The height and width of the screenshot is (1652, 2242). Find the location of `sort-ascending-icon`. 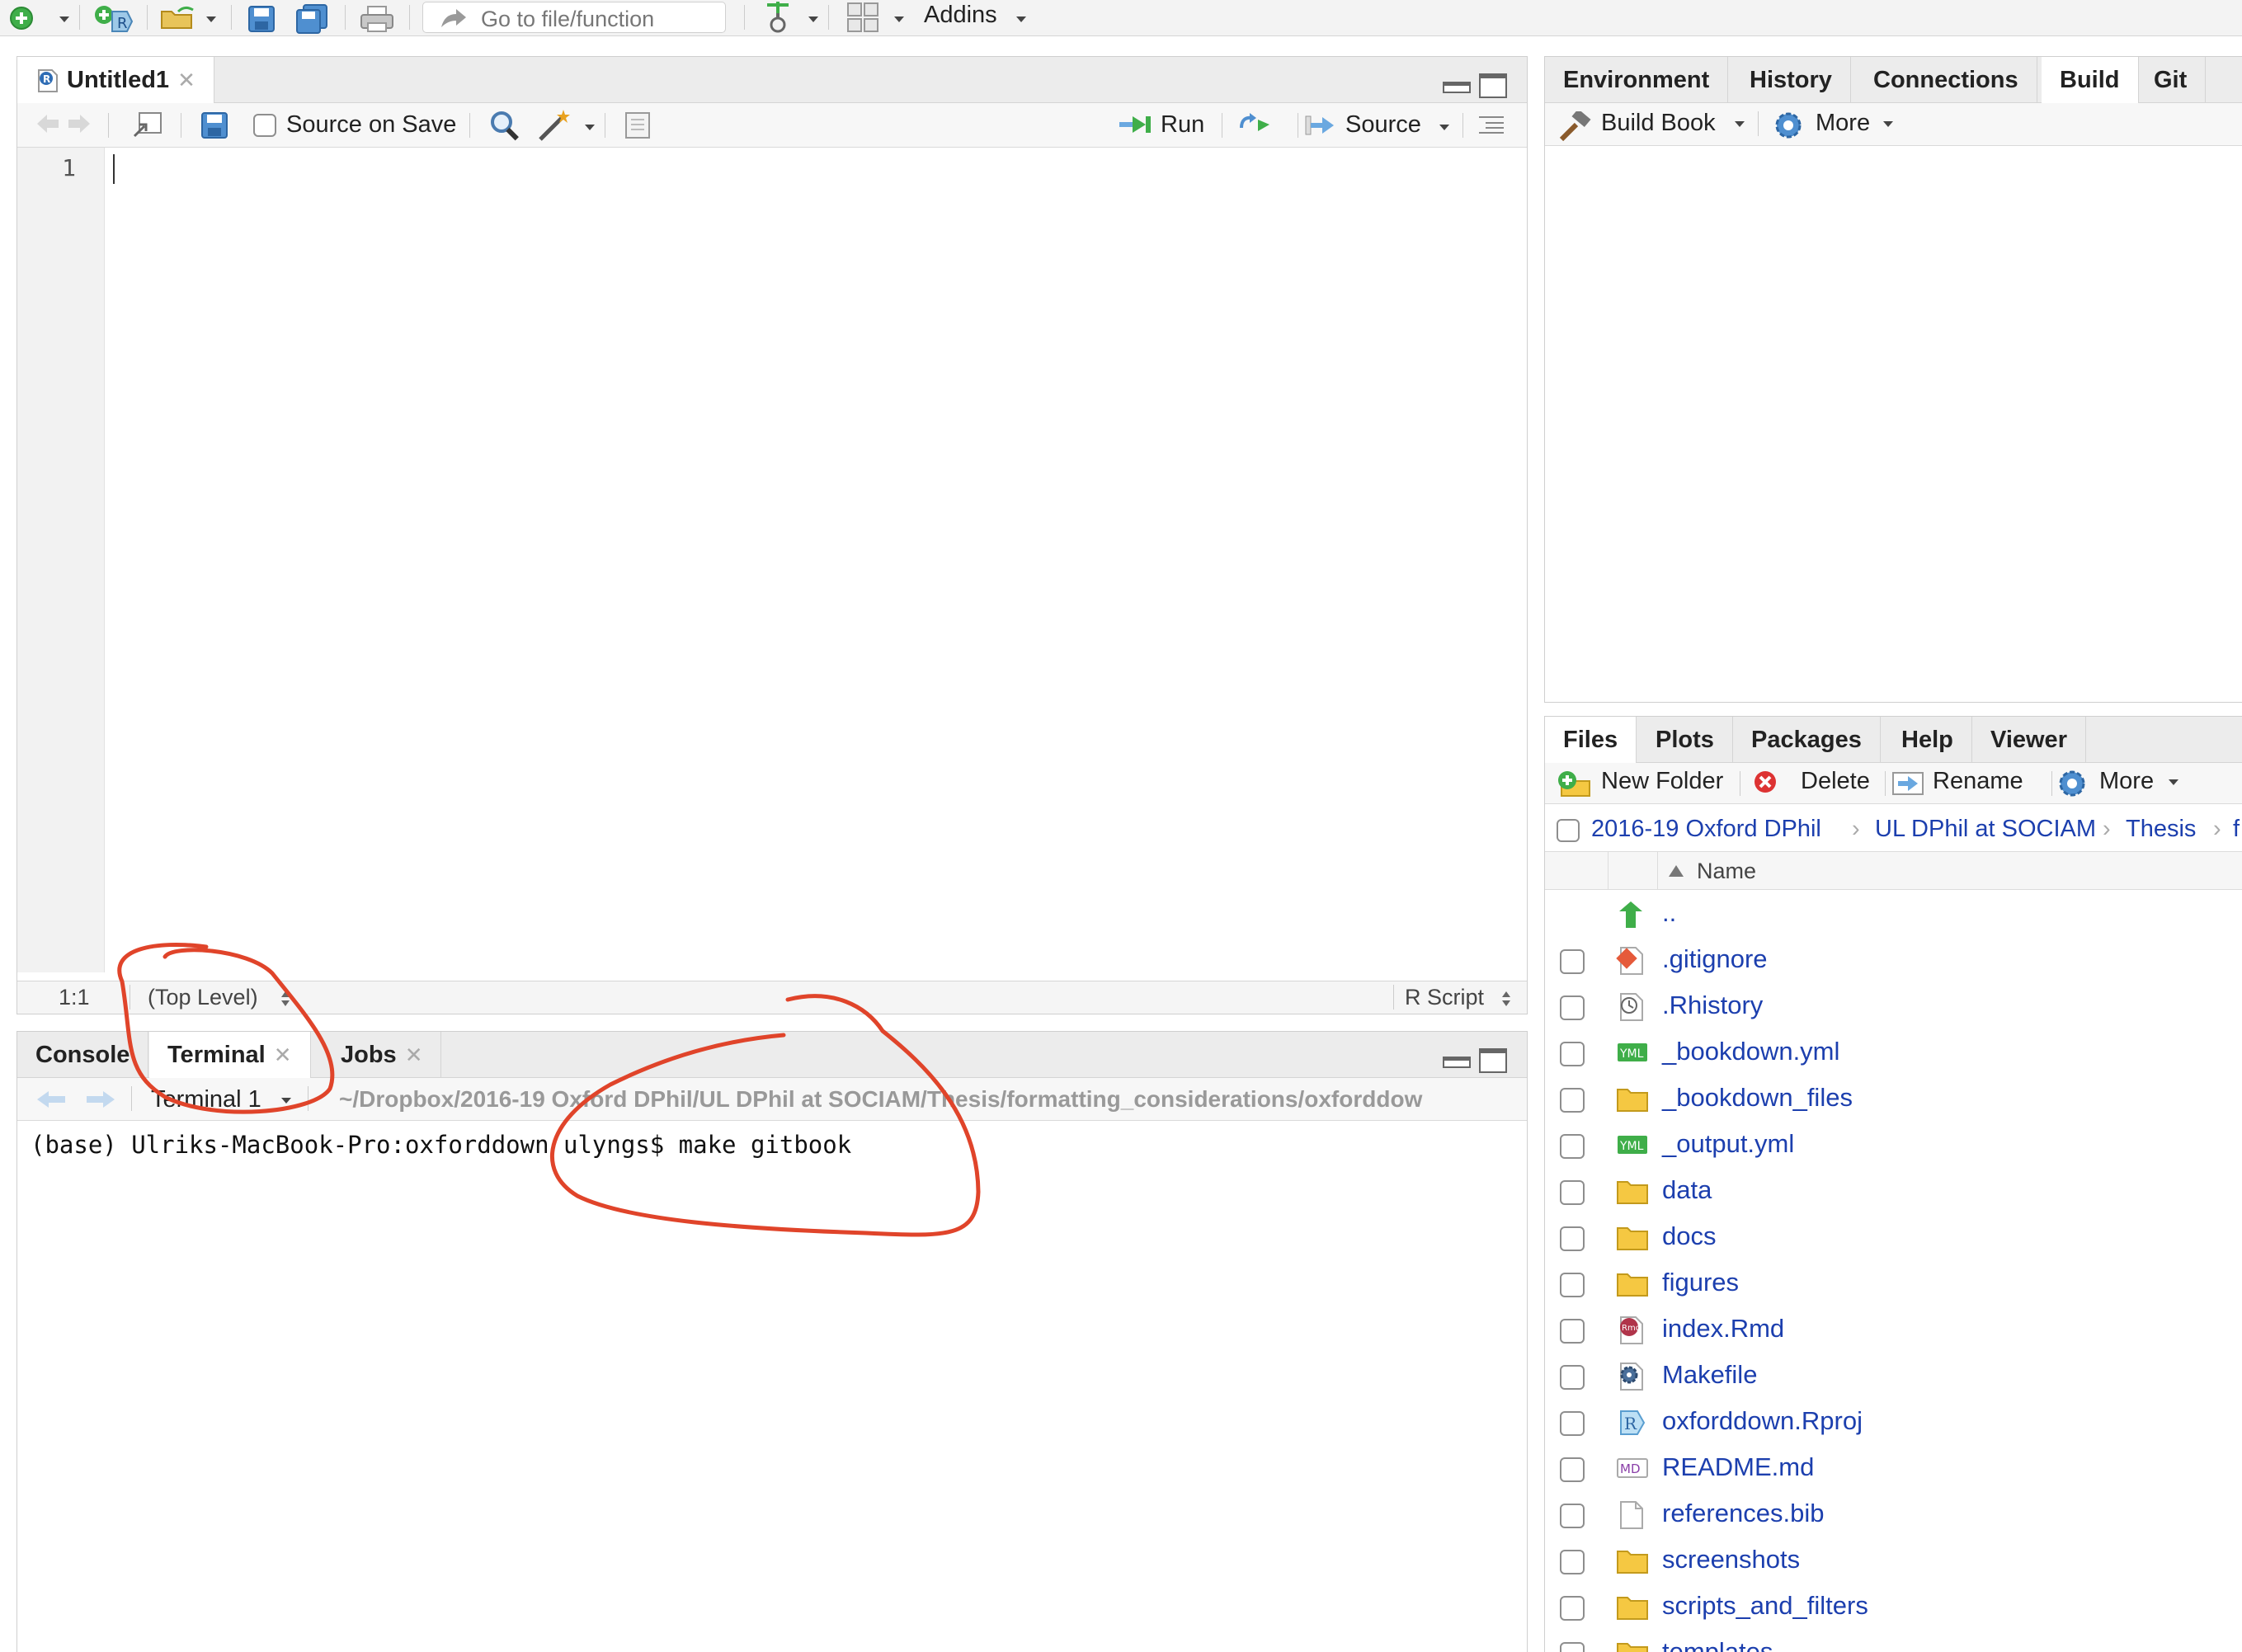

sort-ascending-icon is located at coordinates (1676, 871).